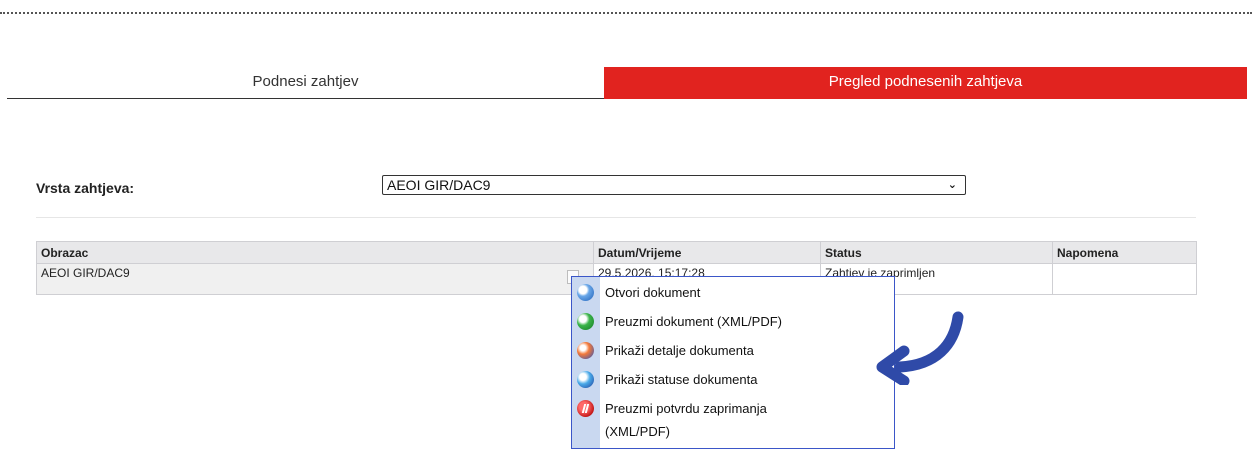  Describe the element at coordinates (952, 185) in the screenshot. I see `chevron-down-icon: ⌄` at that location.